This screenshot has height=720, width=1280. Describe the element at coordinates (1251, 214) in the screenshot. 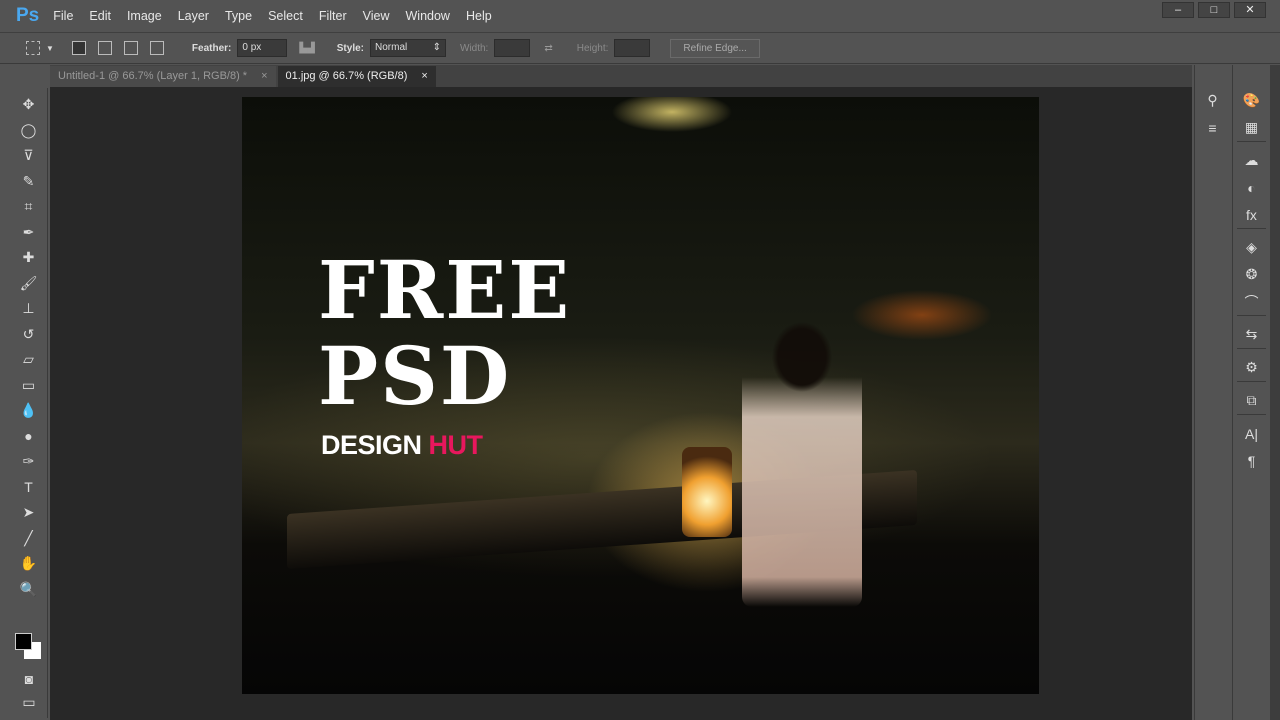

I see `styles-panel-icon: fx` at that location.